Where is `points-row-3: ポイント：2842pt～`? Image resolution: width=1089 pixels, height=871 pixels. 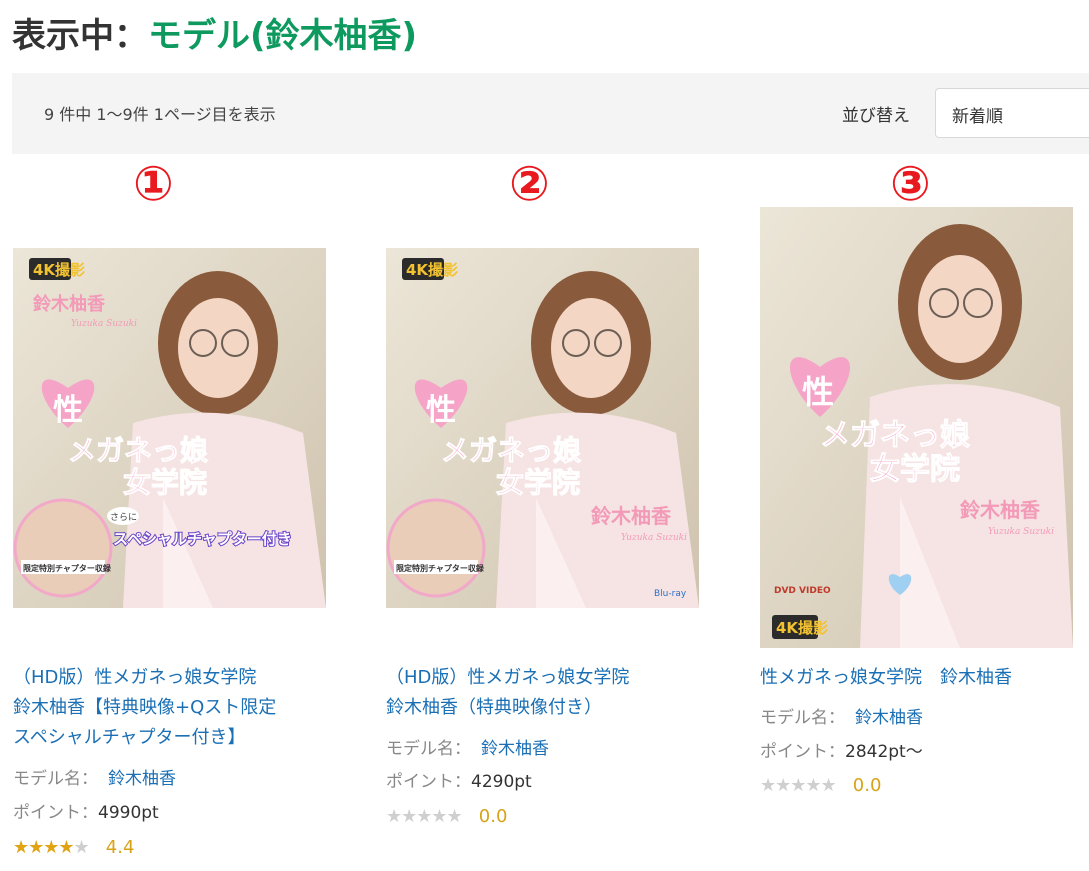 points-row-3: ポイント：2842pt～ is located at coordinates (841, 752).